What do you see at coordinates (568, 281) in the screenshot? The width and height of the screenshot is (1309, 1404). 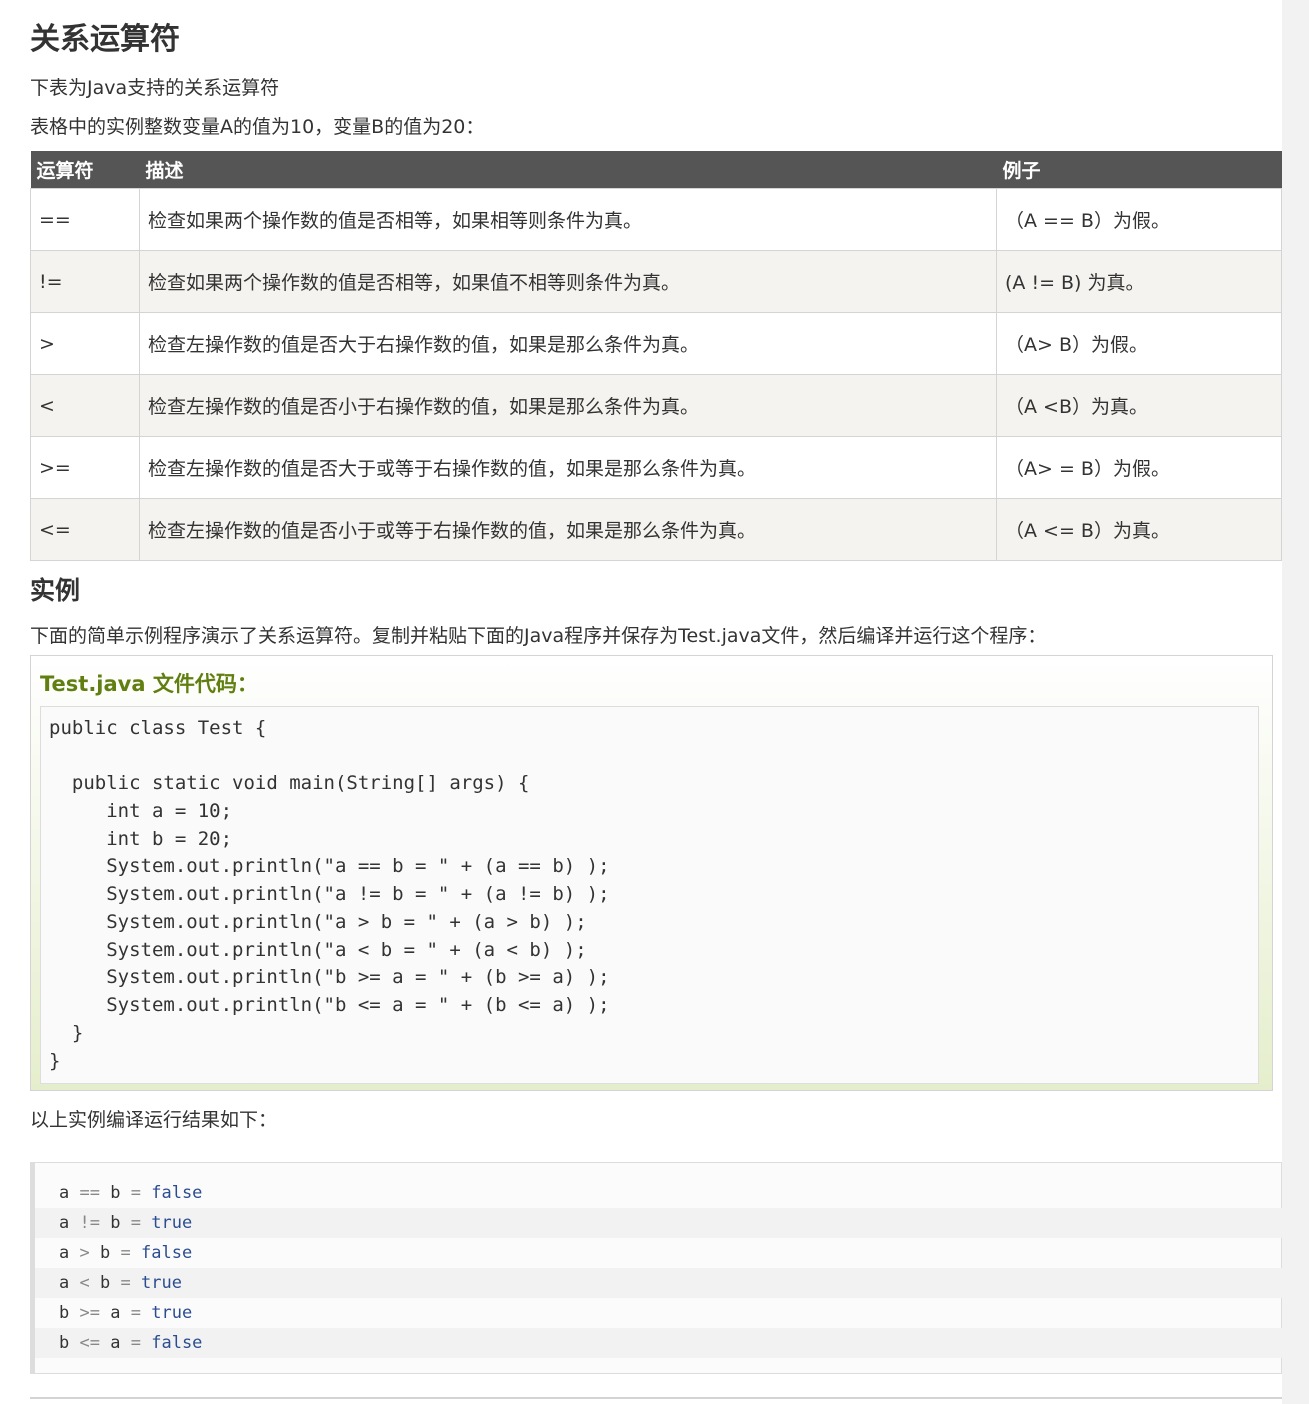 I see `description-cell: 检查如果两个操作数的值是否相等，如果值不相等则条件为真。` at bounding box center [568, 281].